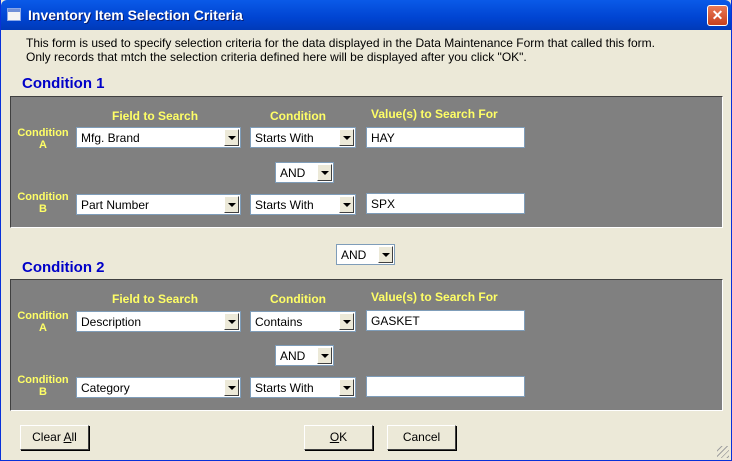  Describe the element at coordinates (303, 137) in the screenshot. I see `c1a-condition-select: Starts With` at that location.